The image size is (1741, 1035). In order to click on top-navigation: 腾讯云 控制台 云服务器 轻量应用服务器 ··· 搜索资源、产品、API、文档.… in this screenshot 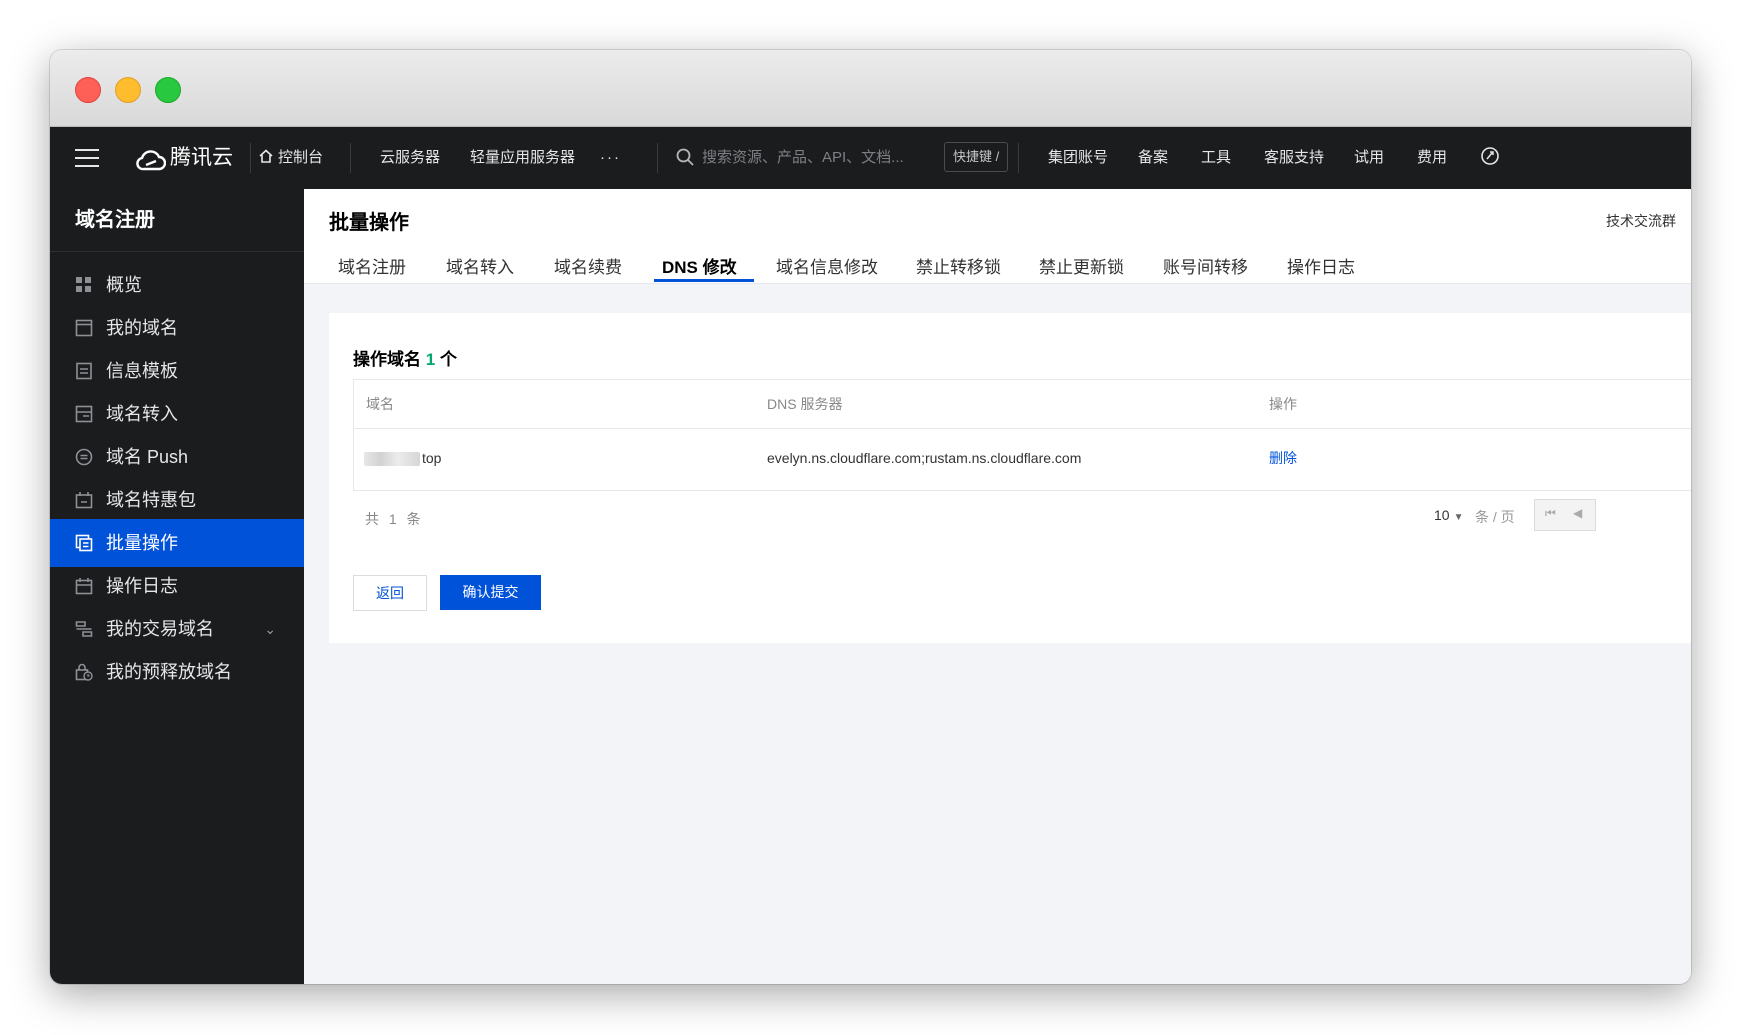, I will do `click(870, 158)`.